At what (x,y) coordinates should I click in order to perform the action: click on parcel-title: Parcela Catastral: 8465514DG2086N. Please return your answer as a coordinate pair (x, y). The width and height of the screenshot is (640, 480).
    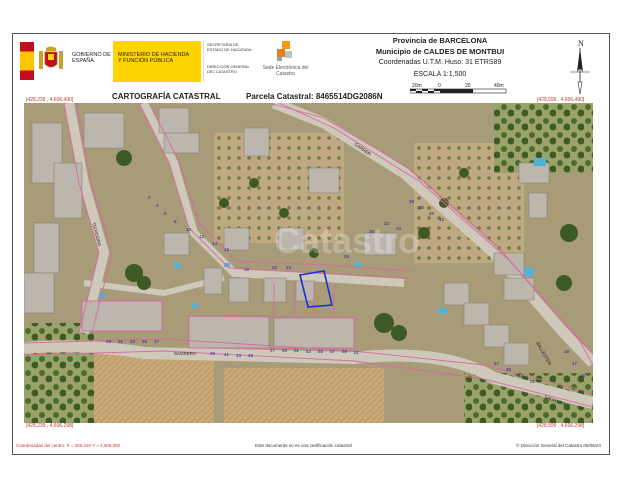
    Looking at the image, I should click on (314, 96).